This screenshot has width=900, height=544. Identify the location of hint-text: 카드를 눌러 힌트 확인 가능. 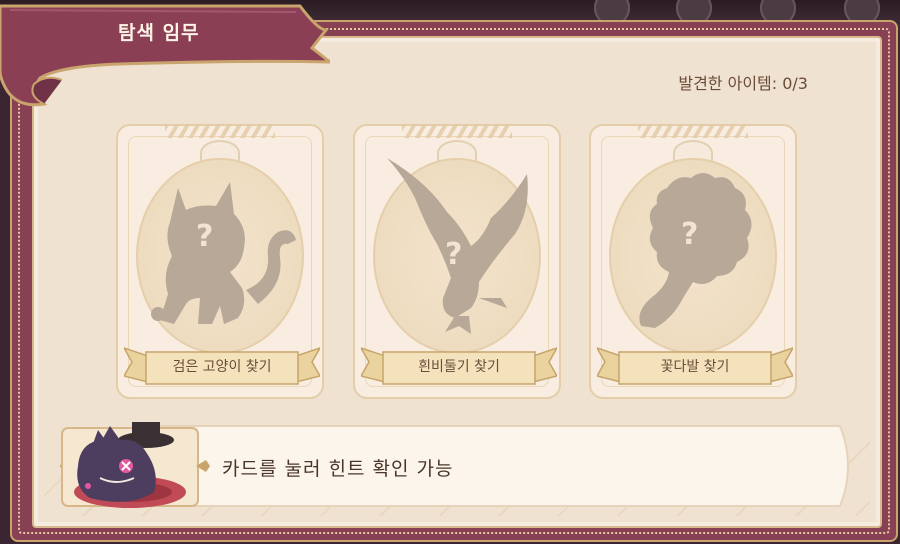
(338, 469).